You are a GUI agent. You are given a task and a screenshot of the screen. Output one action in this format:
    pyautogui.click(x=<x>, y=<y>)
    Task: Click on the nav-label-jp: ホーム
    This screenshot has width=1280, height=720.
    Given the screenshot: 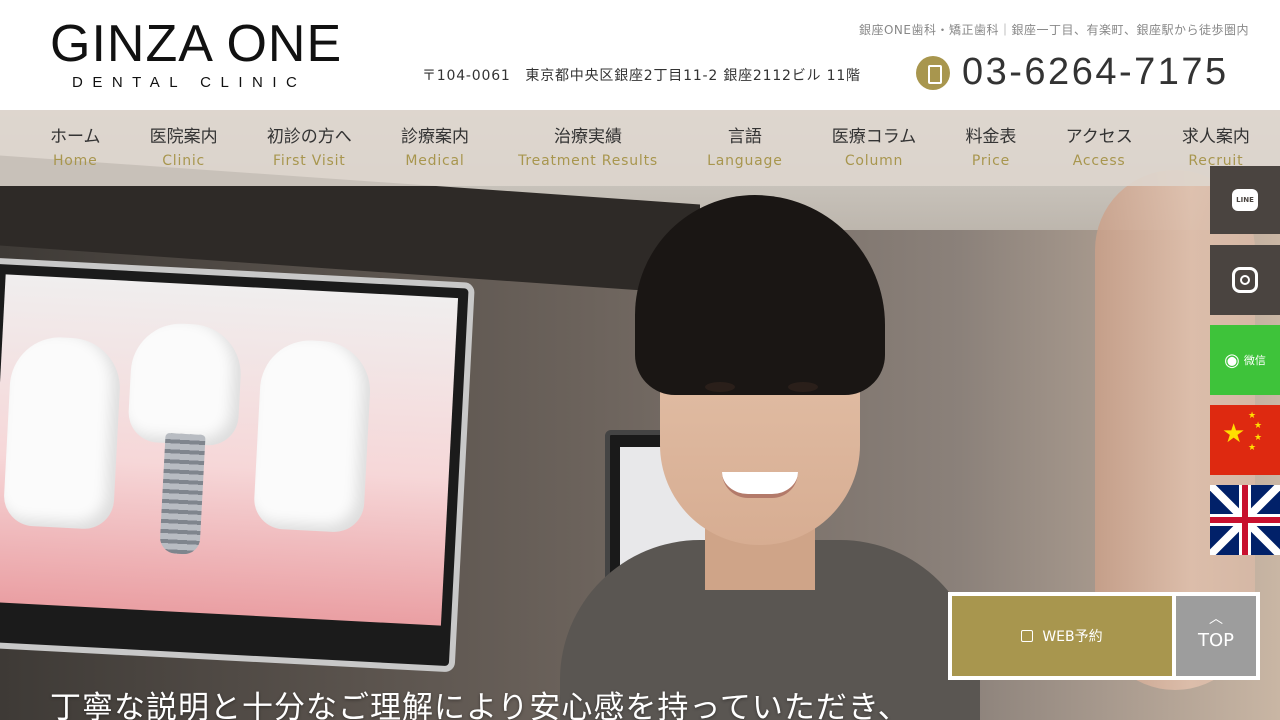 What is the action you would take?
    pyautogui.click(x=75, y=137)
    